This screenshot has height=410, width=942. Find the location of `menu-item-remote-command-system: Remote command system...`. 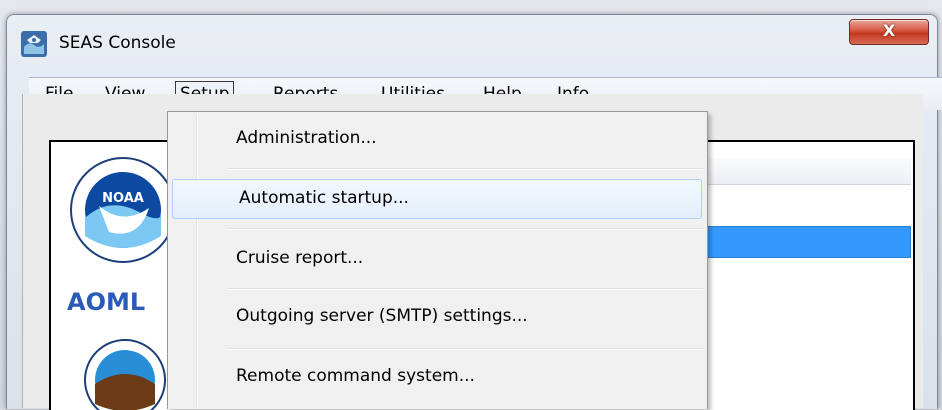

menu-item-remote-command-system: Remote command system... is located at coordinates (436, 377).